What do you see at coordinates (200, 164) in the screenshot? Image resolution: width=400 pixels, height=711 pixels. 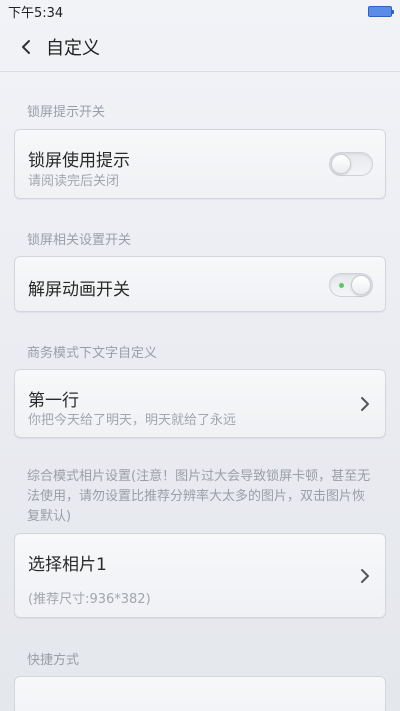 I see `lock-hint-card: 锁屏使用提示 请阅读完后关闭` at bounding box center [200, 164].